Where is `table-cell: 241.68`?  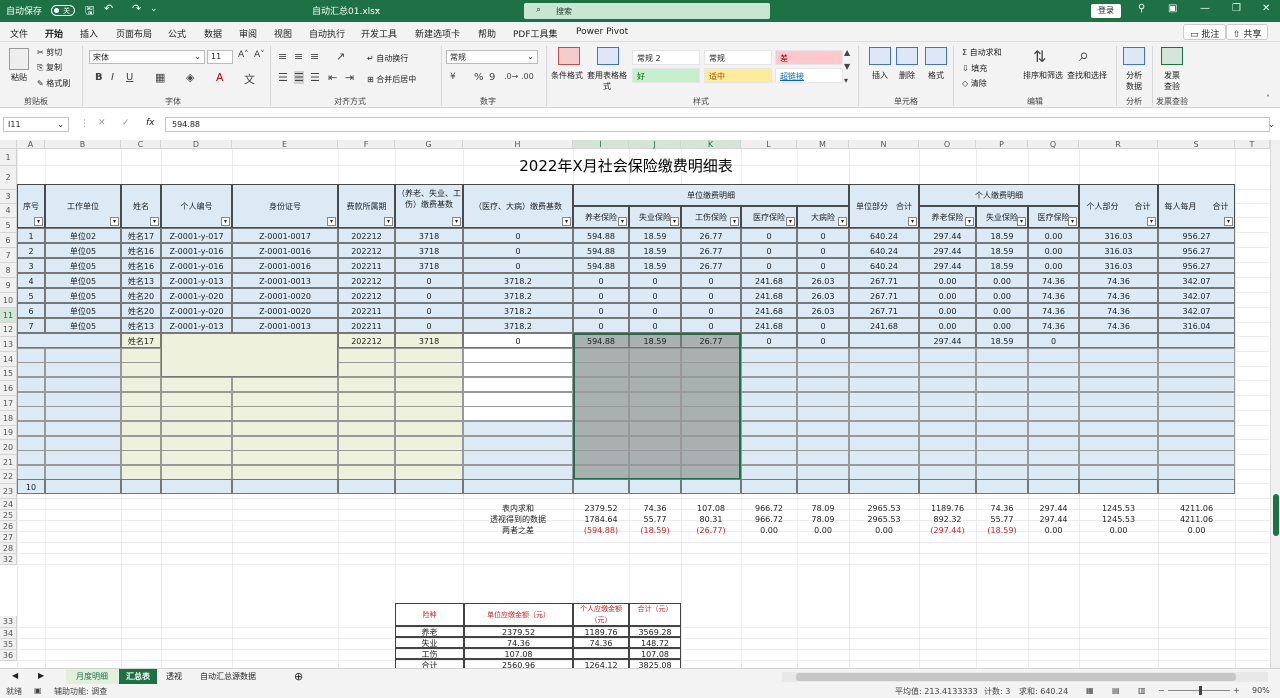 table-cell: 241.68 is located at coordinates (769, 310).